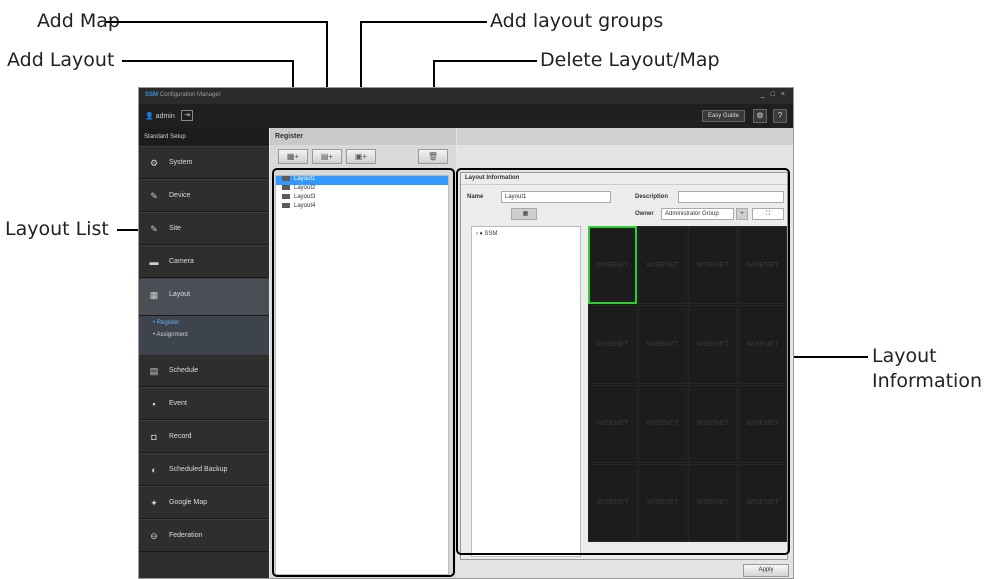  I want to click on easy-guide-button: Easy Guide, so click(723, 116).